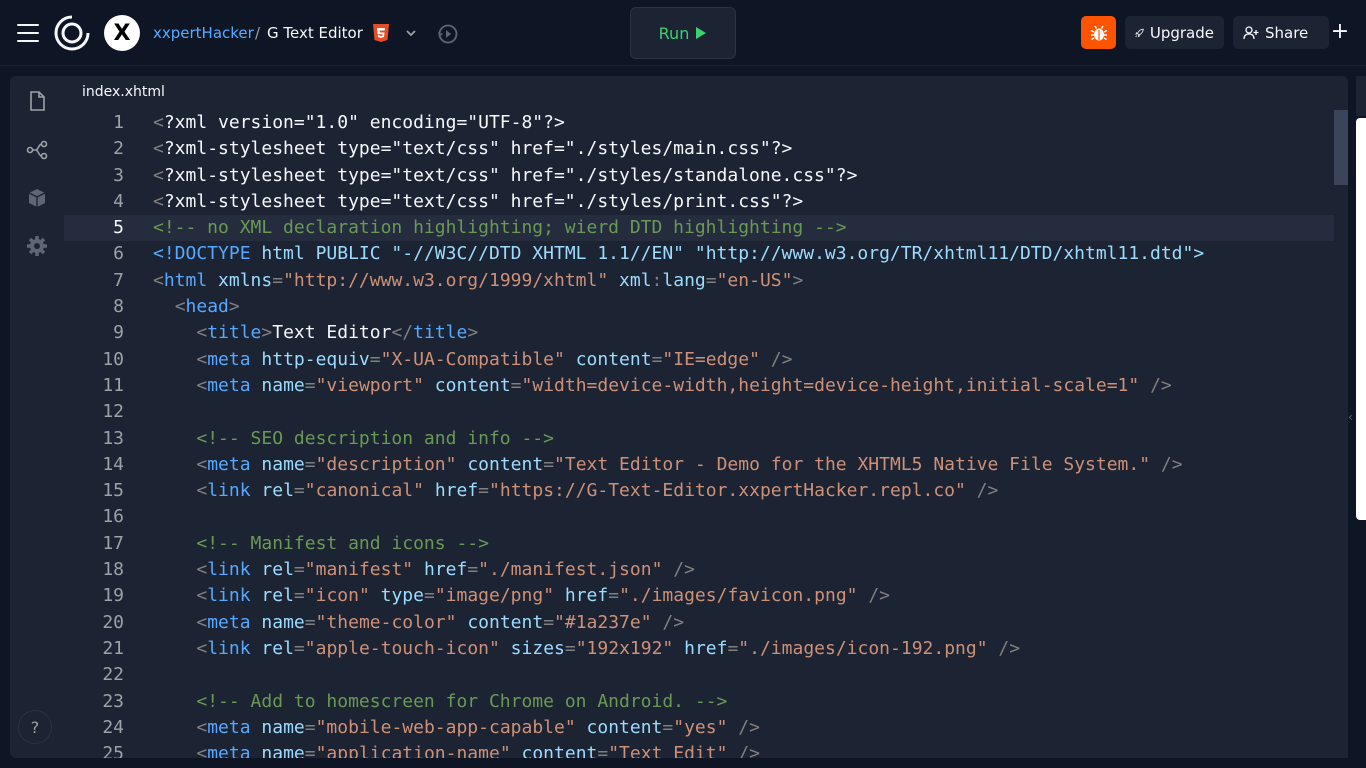 Image resolution: width=1366 pixels, height=768 pixels. What do you see at coordinates (37, 150) in the screenshot?
I see `git-icon` at bounding box center [37, 150].